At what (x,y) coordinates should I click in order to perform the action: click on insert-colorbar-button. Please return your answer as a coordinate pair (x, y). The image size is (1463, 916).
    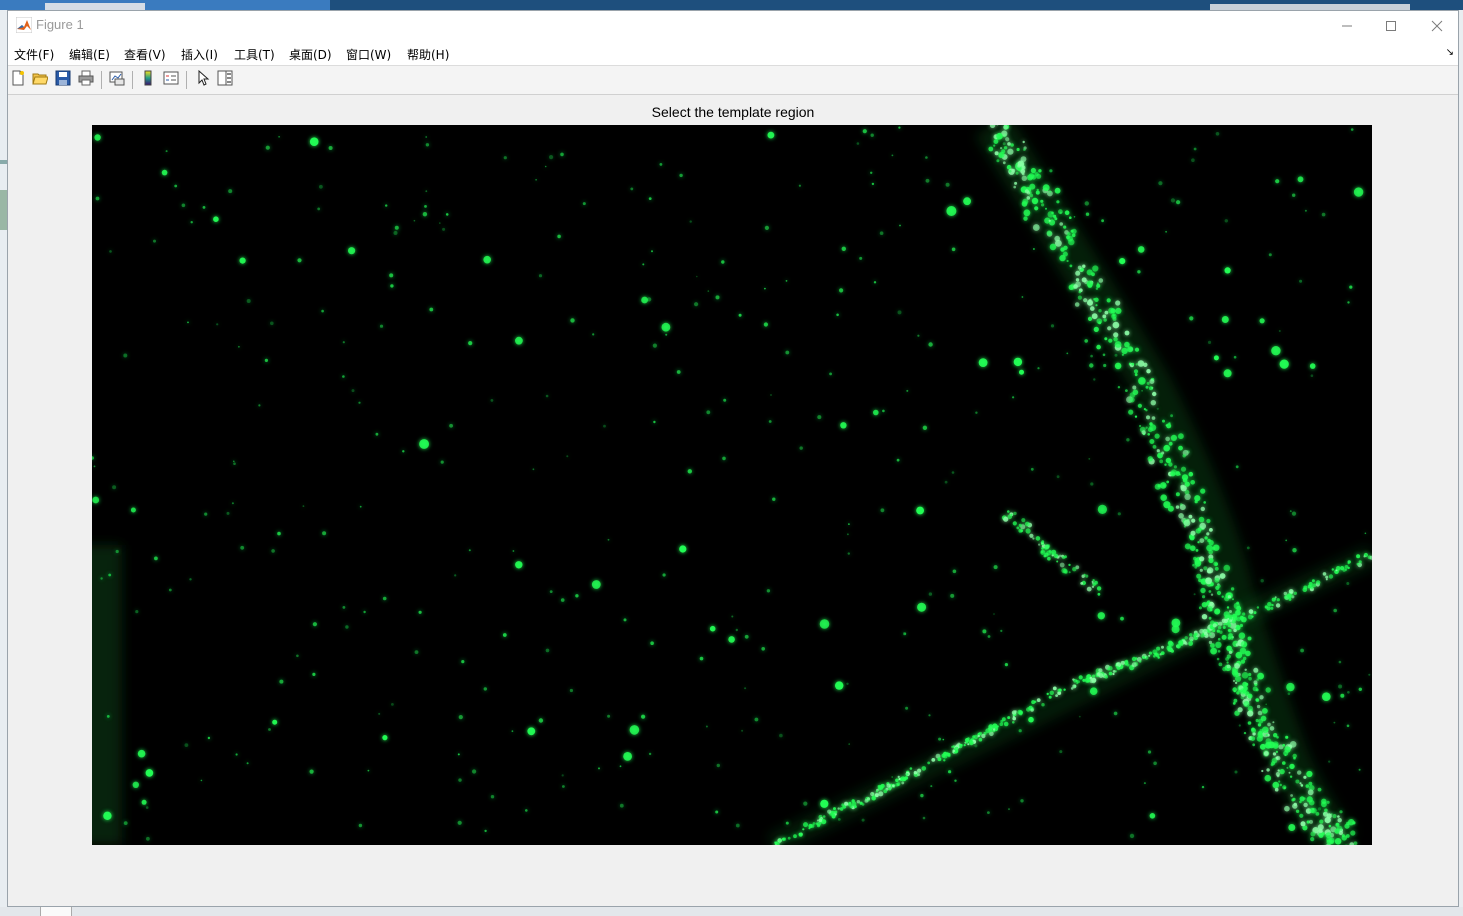
    Looking at the image, I should click on (148, 80).